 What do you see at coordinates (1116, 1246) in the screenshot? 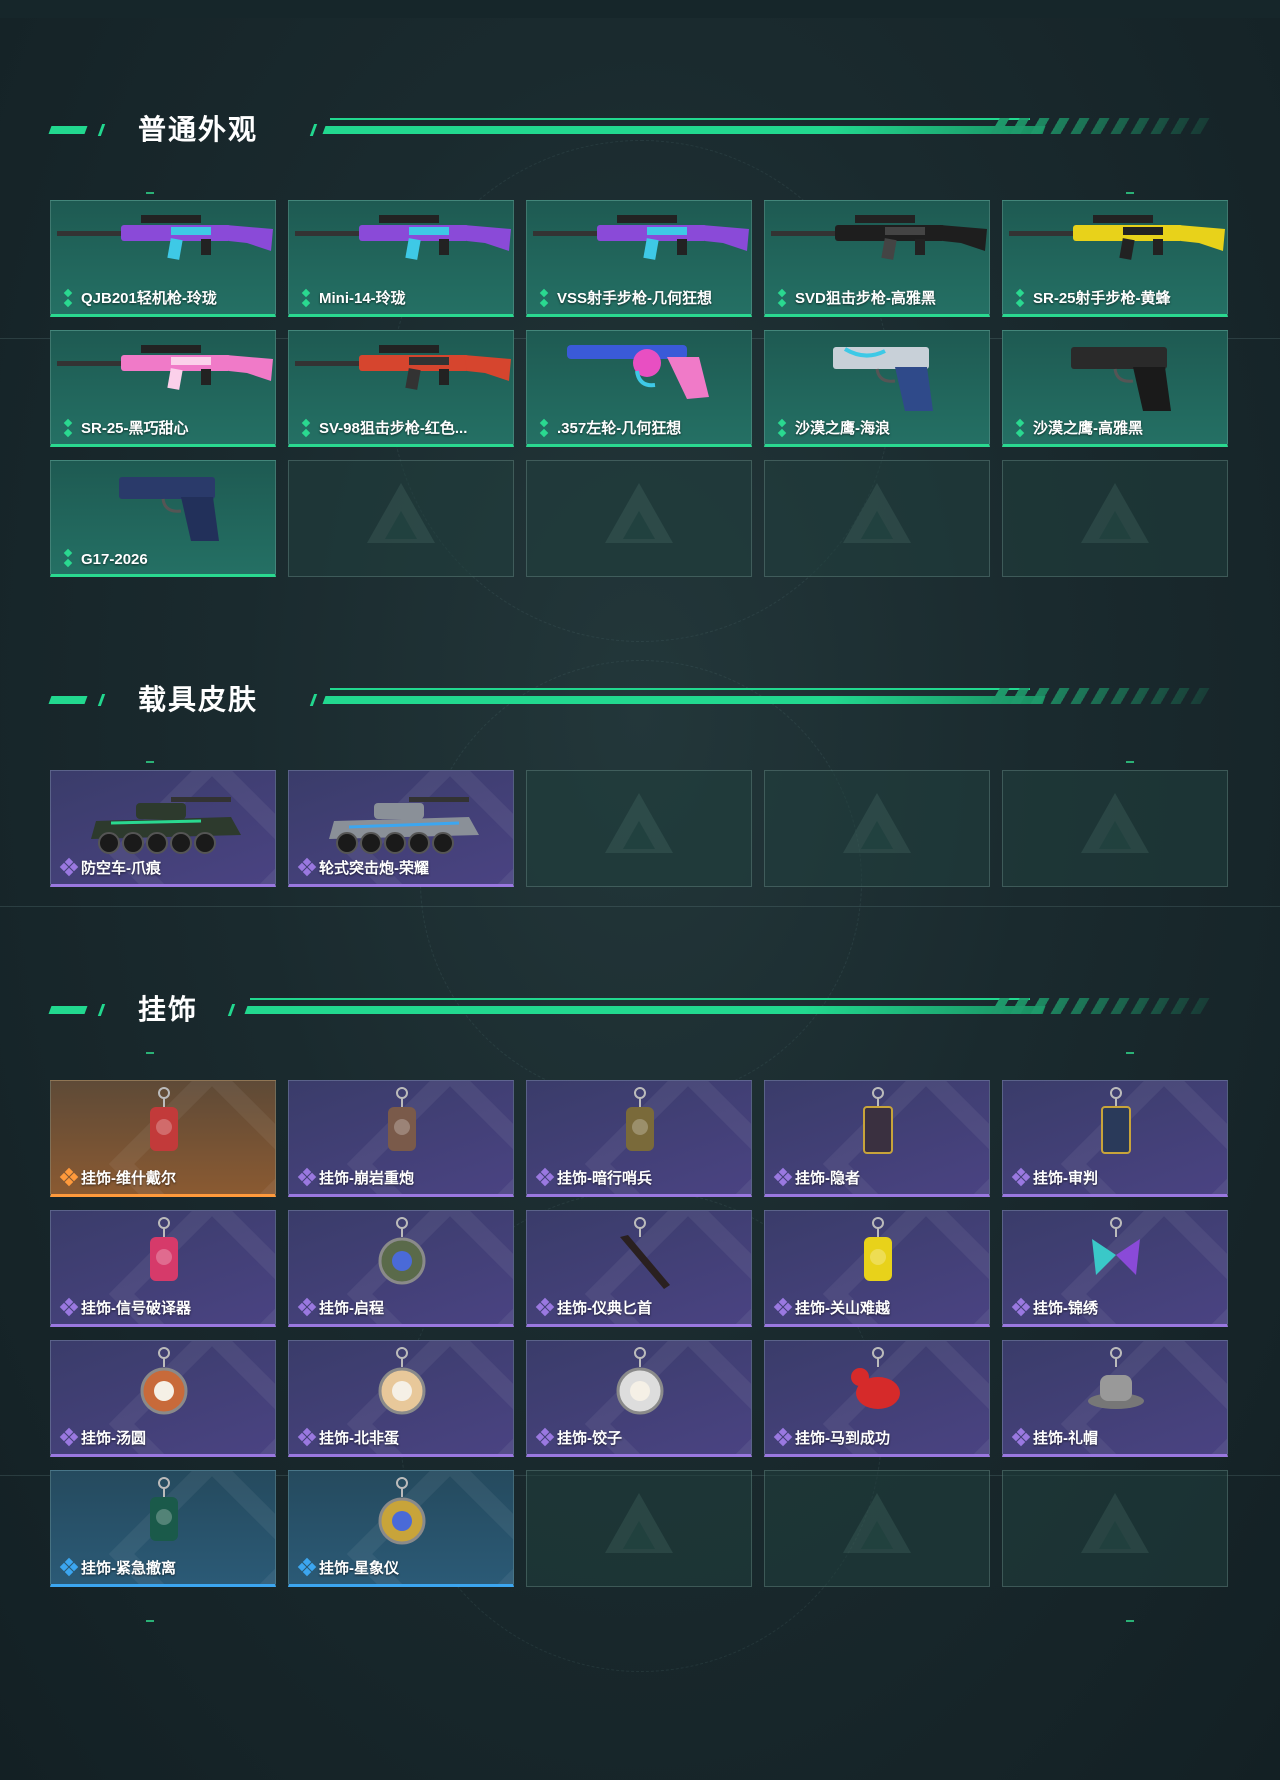
I see `butterfly-charm-icon` at bounding box center [1116, 1246].